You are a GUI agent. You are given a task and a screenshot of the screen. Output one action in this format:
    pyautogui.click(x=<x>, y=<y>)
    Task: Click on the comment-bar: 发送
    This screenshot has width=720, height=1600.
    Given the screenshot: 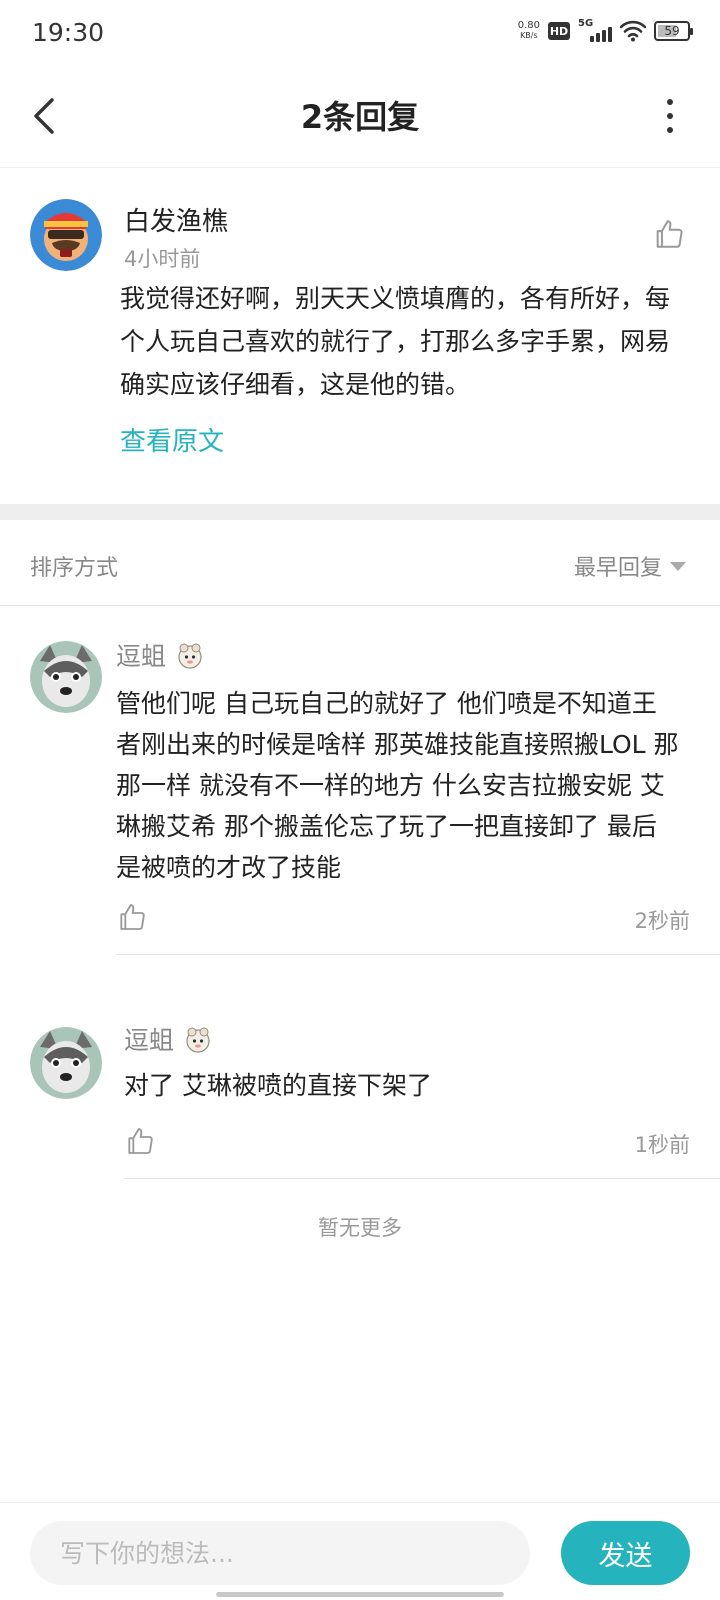 What is the action you would take?
    pyautogui.click(x=360, y=1551)
    